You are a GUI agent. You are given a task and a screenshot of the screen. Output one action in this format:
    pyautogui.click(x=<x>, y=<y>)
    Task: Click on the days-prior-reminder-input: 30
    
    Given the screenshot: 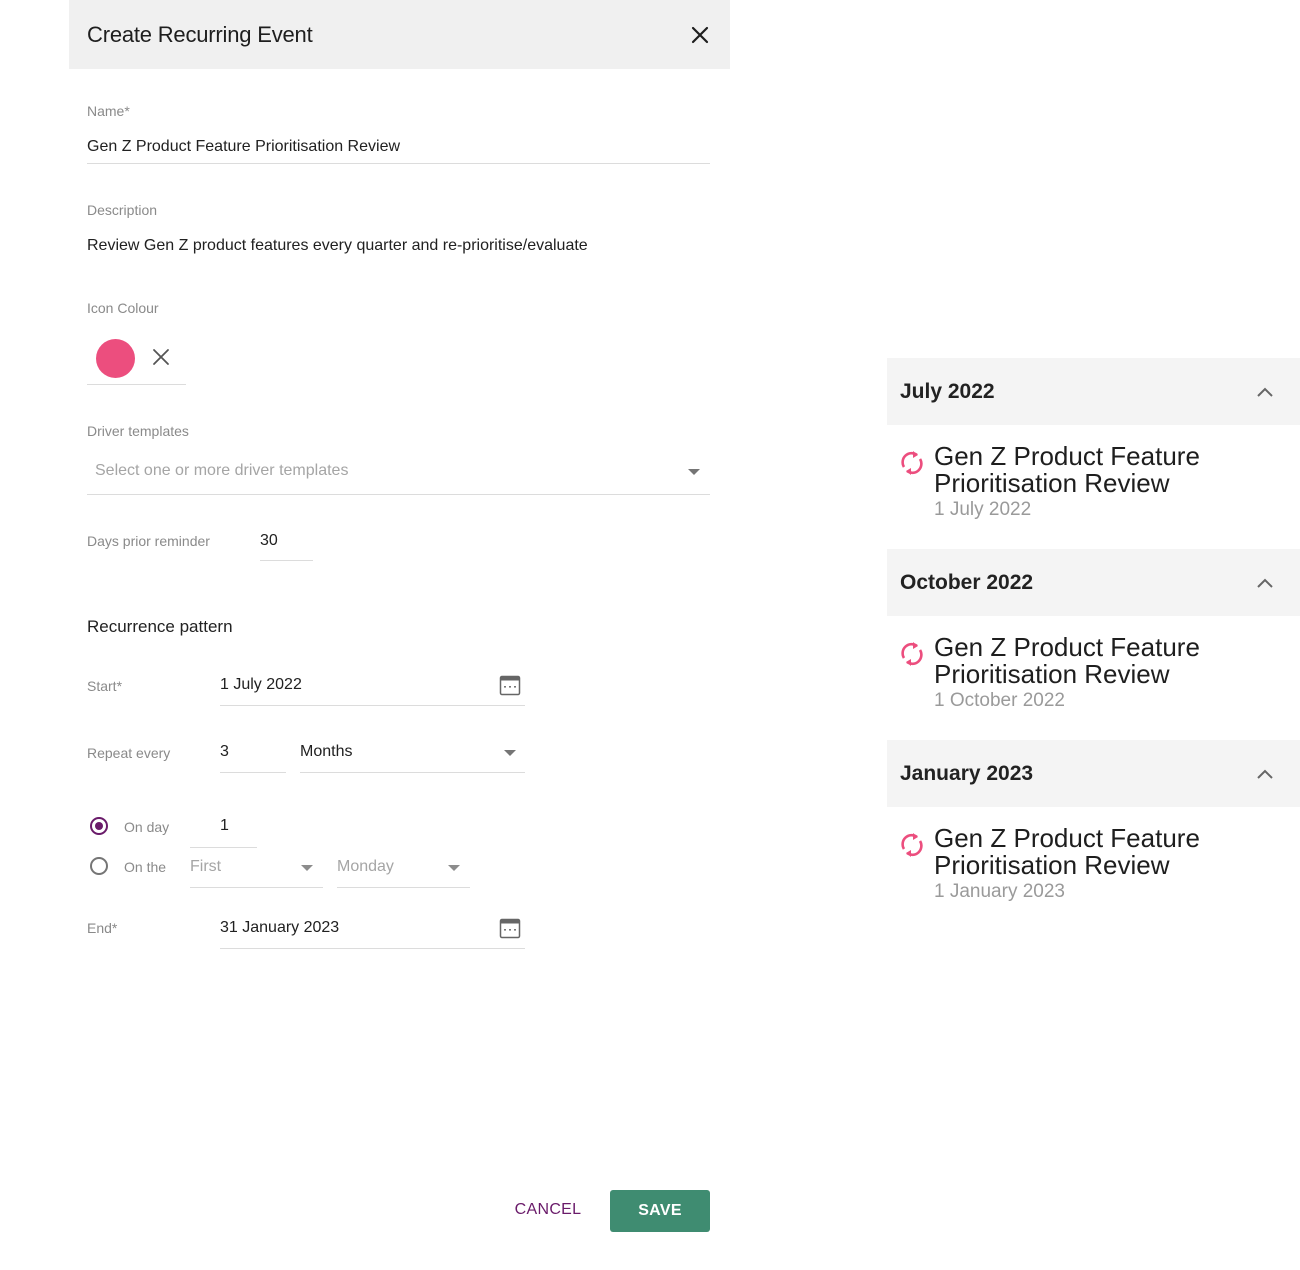 What is the action you would take?
    pyautogui.click(x=269, y=541)
    